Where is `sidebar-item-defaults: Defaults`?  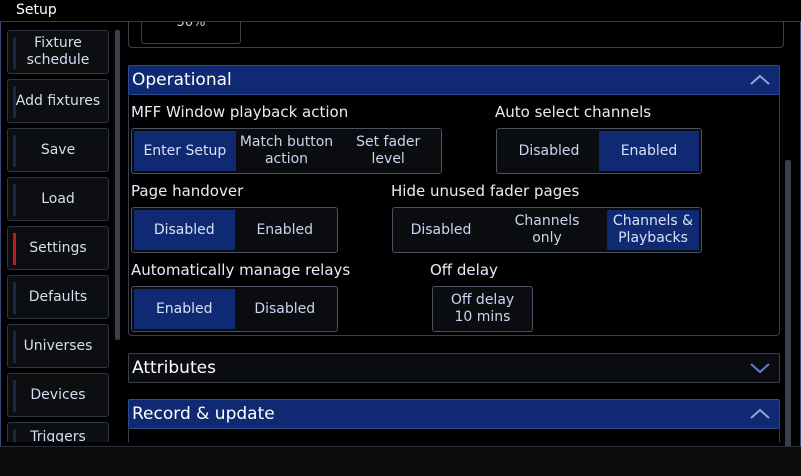
sidebar-item-defaults: Defaults is located at coordinates (58, 297).